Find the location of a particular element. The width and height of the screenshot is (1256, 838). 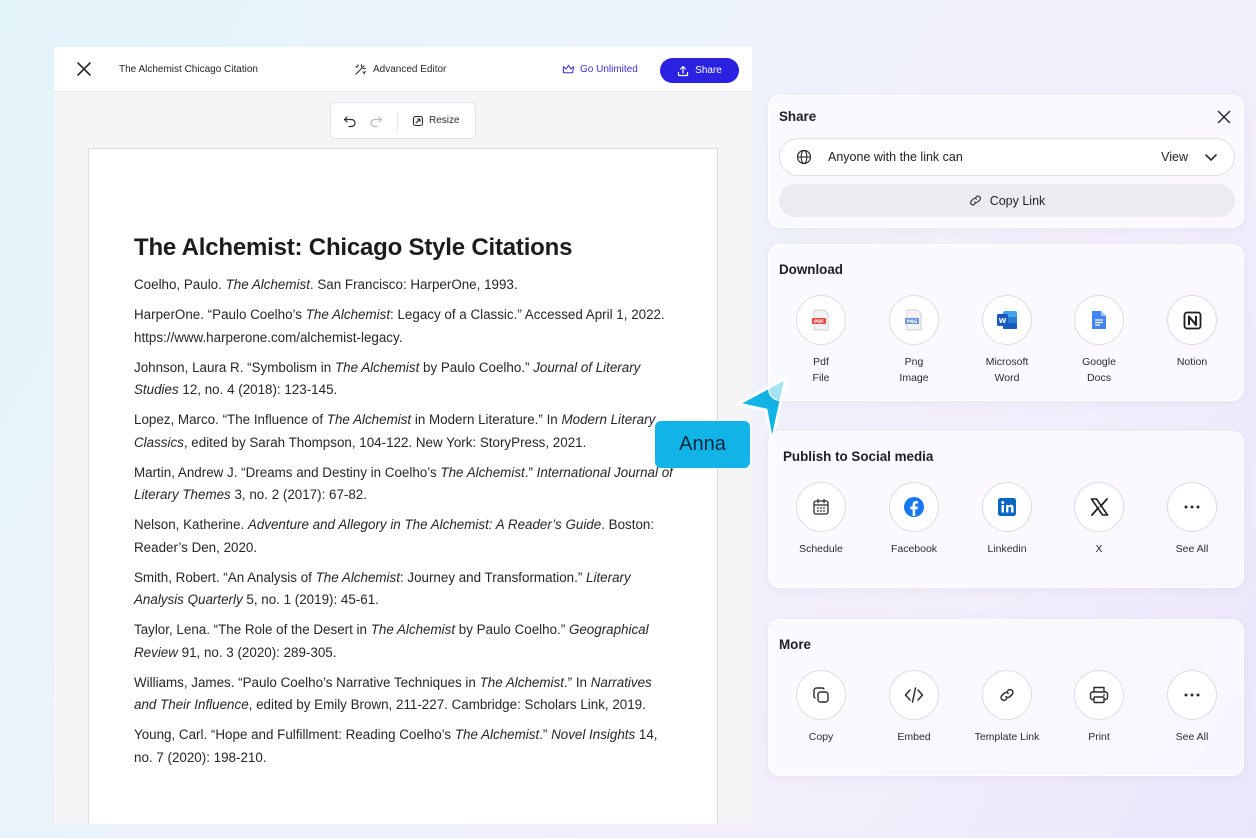

linkedin-option: Linkedin is located at coordinates (1007, 519).